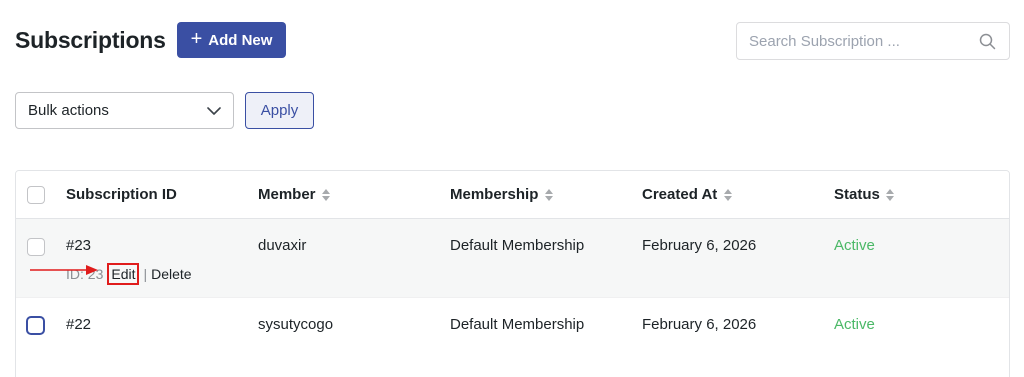  What do you see at coordinates (857, 41) in the screenshot?
I see `search-input` at bounding box center [857, 41].